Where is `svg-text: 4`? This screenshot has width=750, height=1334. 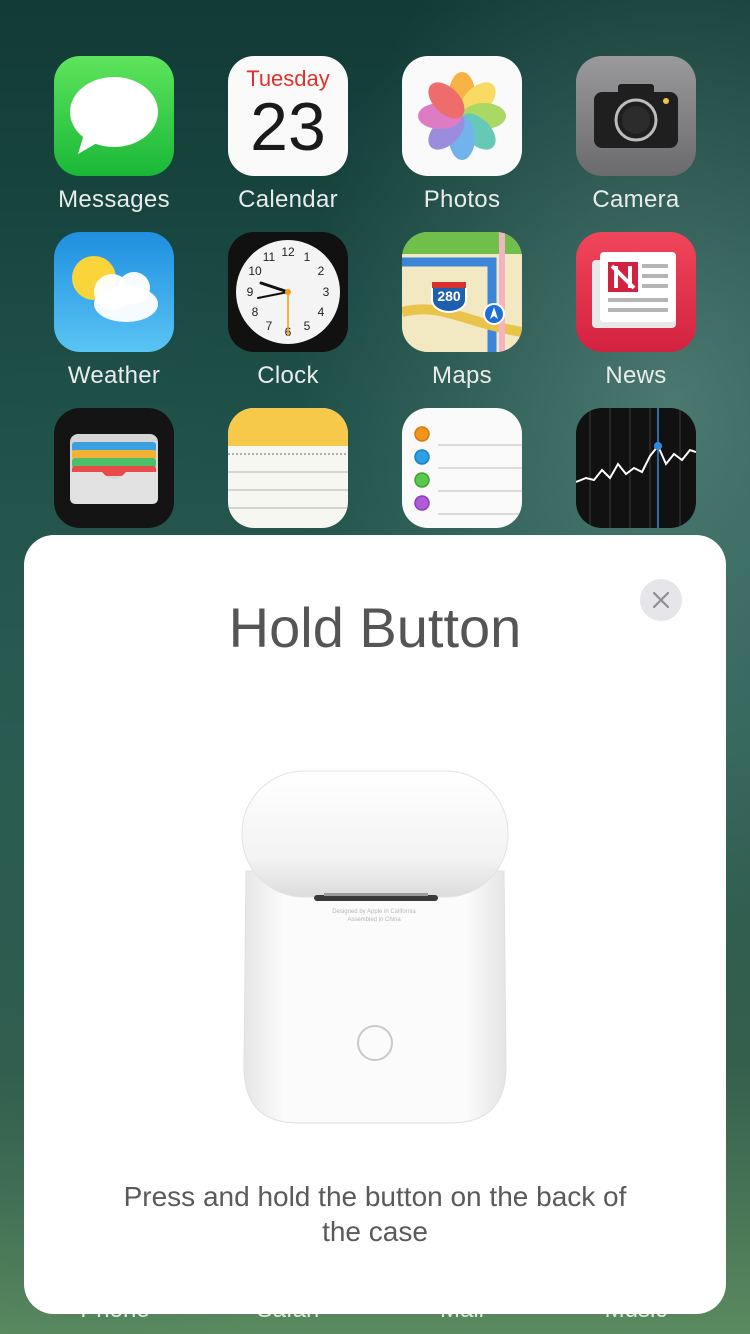
svg-text: 4 is located at coordinates (321, 312).